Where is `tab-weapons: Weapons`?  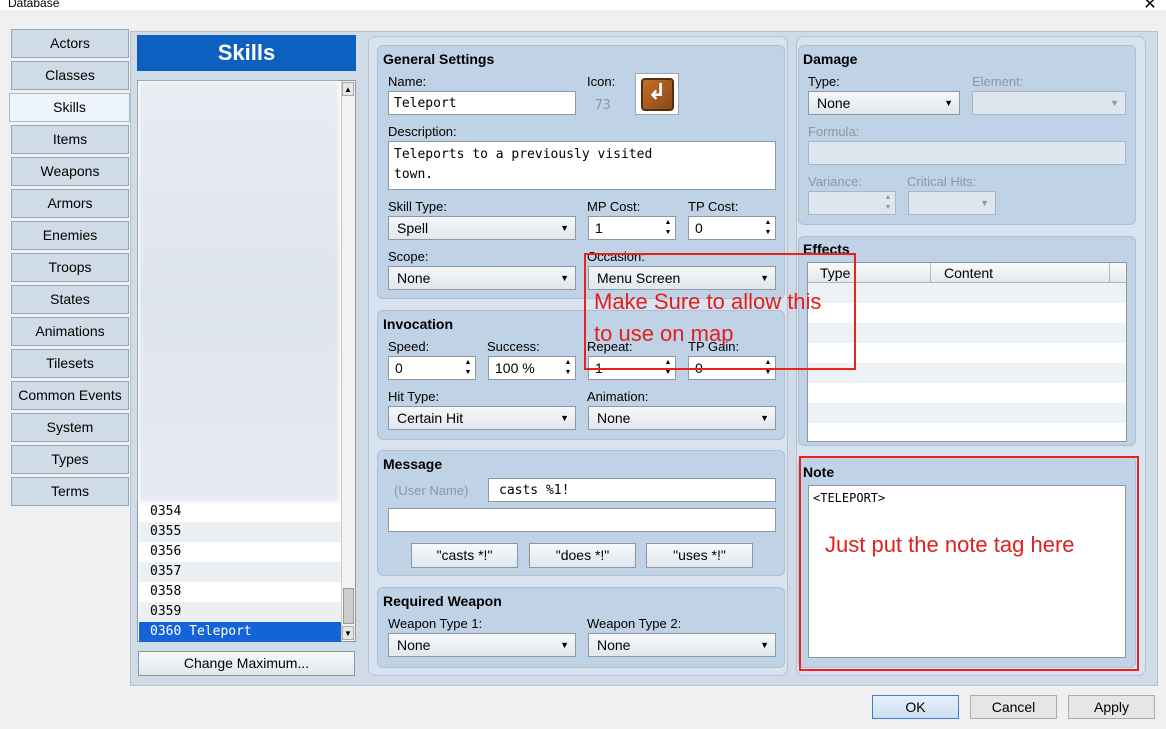 tab-weapons: Weapons is located at coordinates (70, 171).